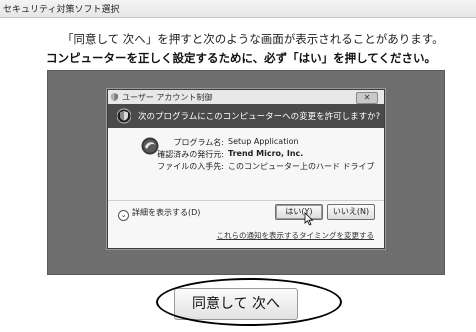 The height and width of the screenshot is (332, 476). I want to click on notification-settings-link: これらの通知を表示するタイミングを変更する, so click(296, 235).